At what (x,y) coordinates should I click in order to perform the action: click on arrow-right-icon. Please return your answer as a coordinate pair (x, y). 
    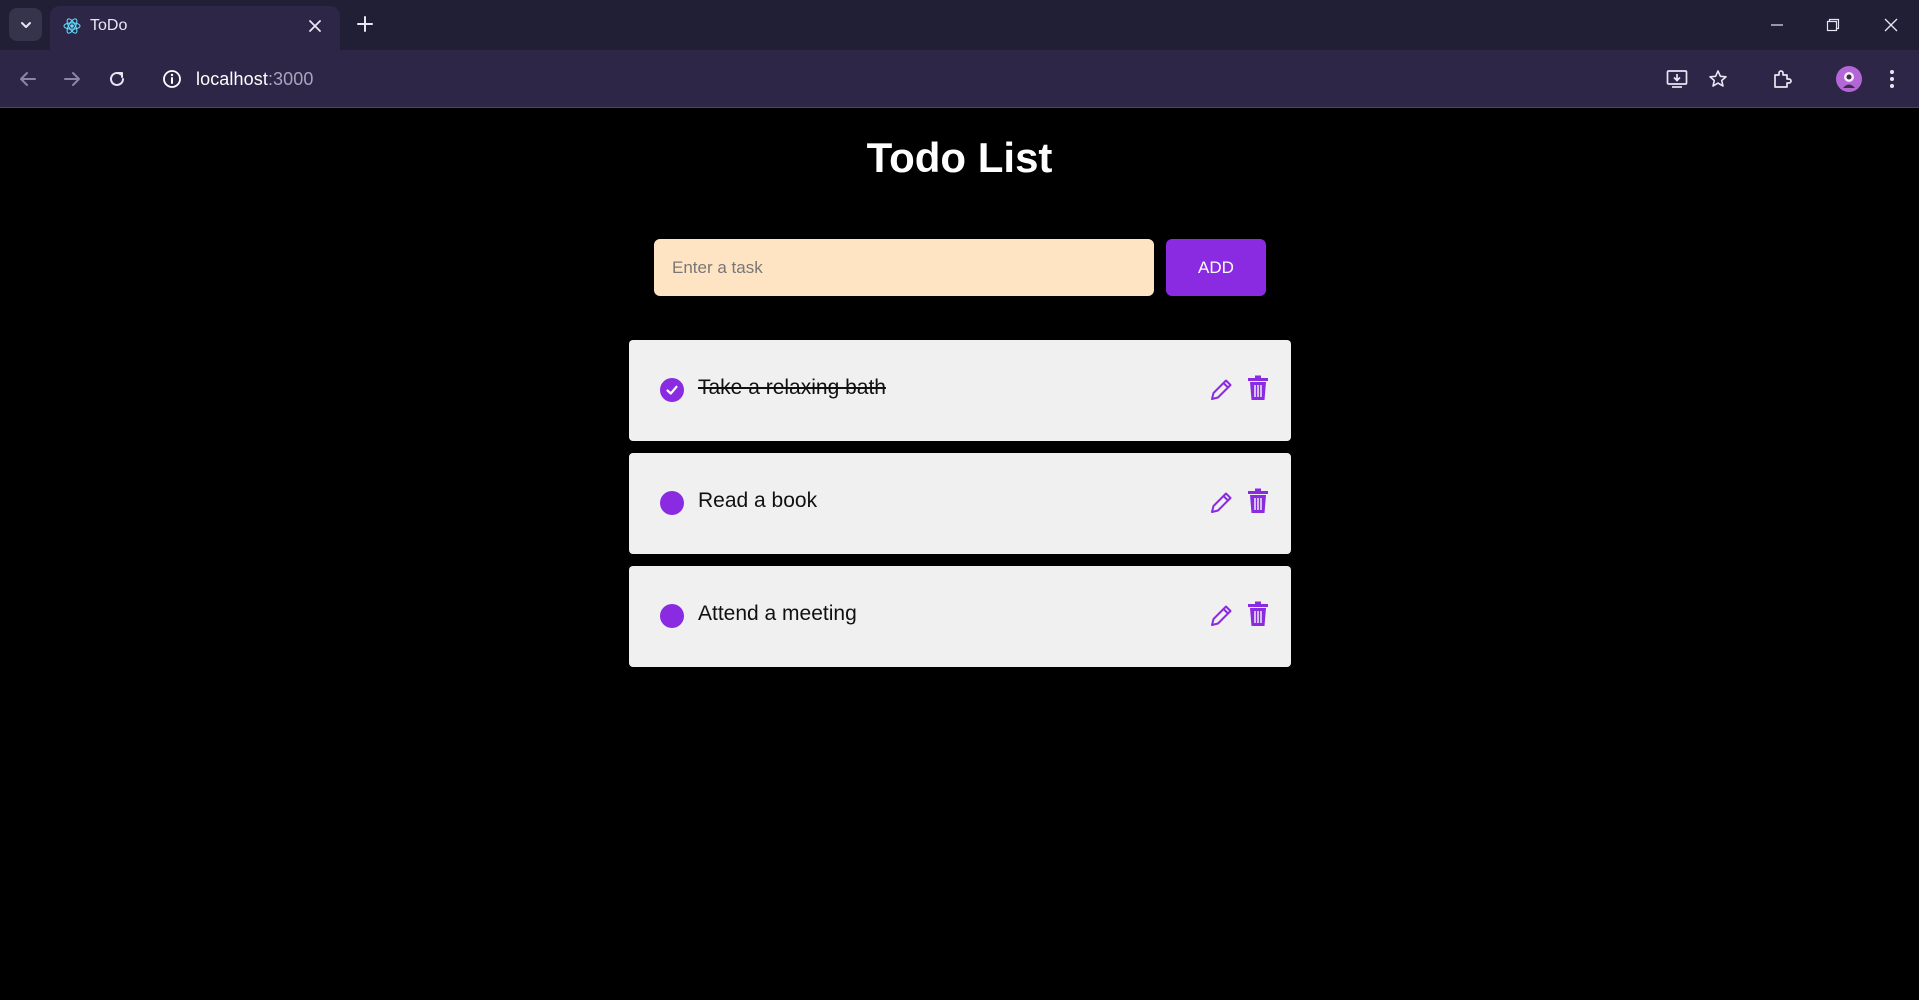
    Looking at the image, I should click on (72, 79).